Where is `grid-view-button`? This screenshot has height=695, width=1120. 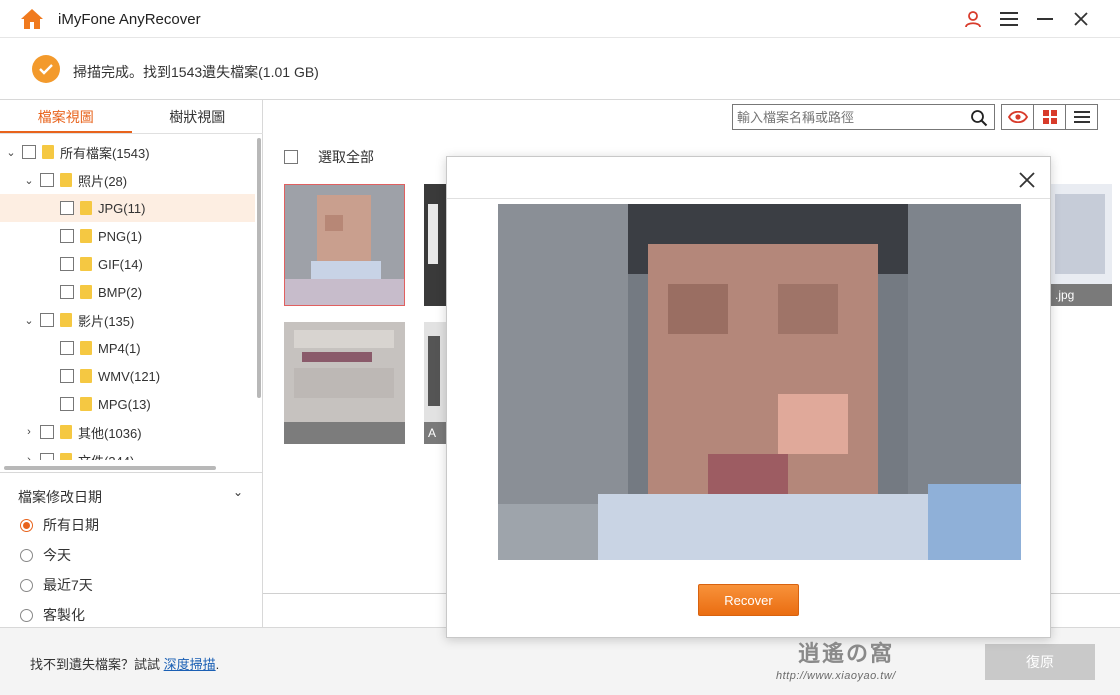
grid-view-button is located at coordinates (1049, 117).